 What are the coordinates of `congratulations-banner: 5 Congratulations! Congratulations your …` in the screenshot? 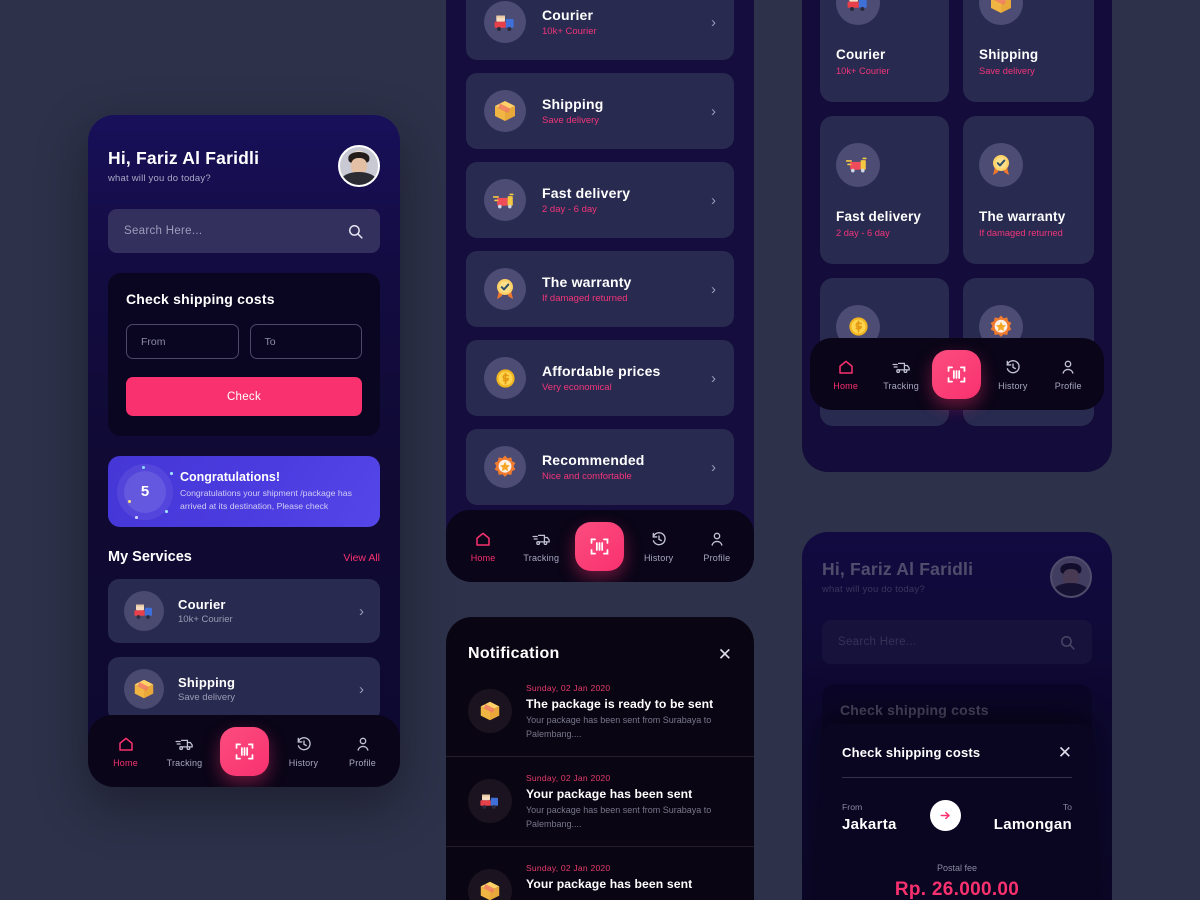 It's located at (244, 492).